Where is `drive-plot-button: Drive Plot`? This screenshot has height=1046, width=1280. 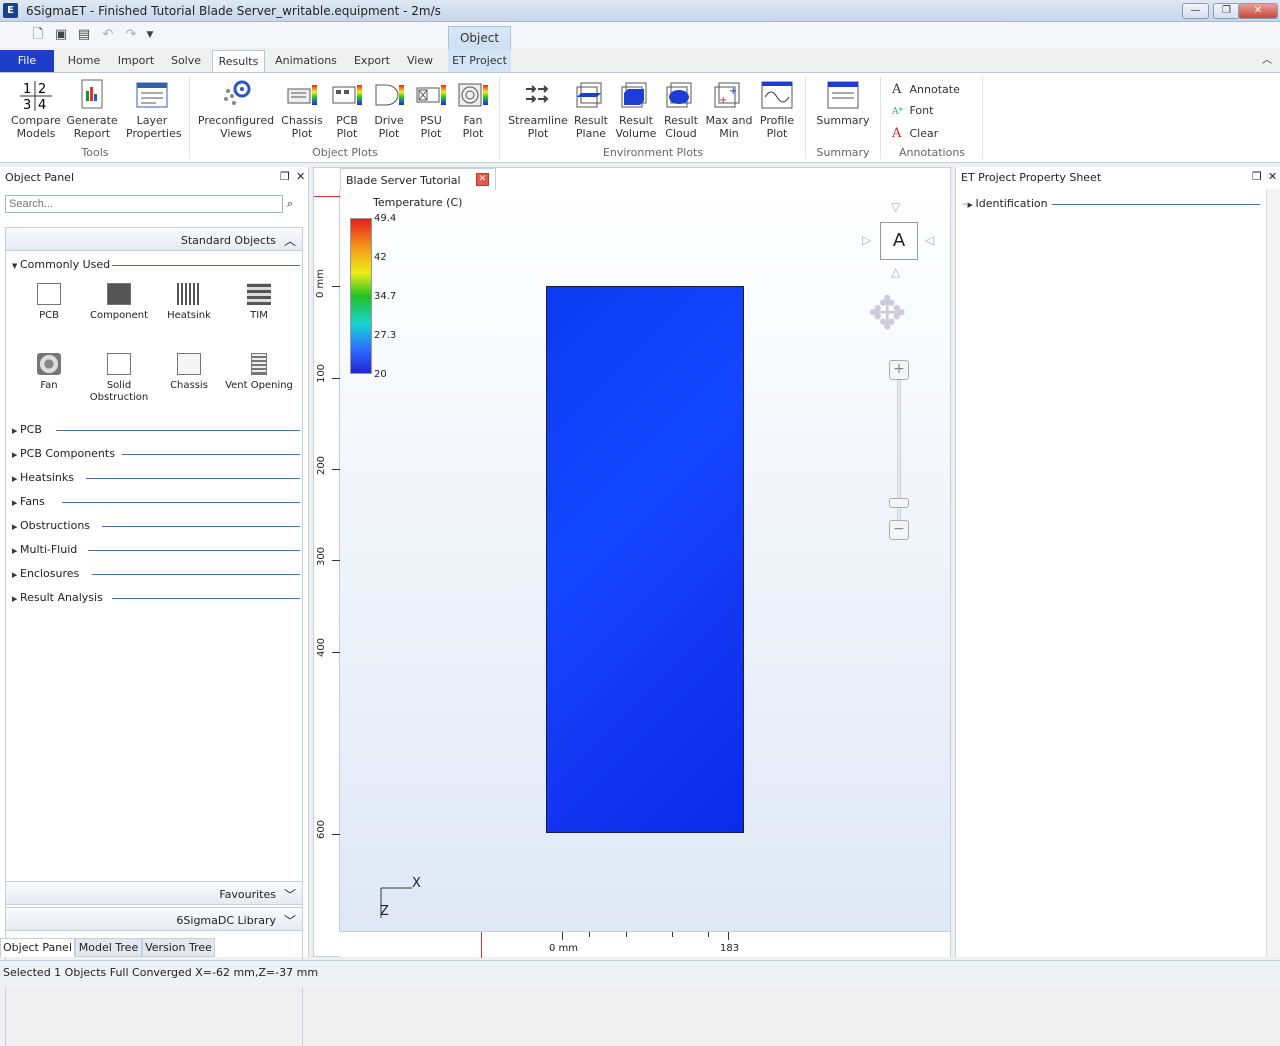 drive-plot-button: Drive Plot is located at coordinates (389, 109).